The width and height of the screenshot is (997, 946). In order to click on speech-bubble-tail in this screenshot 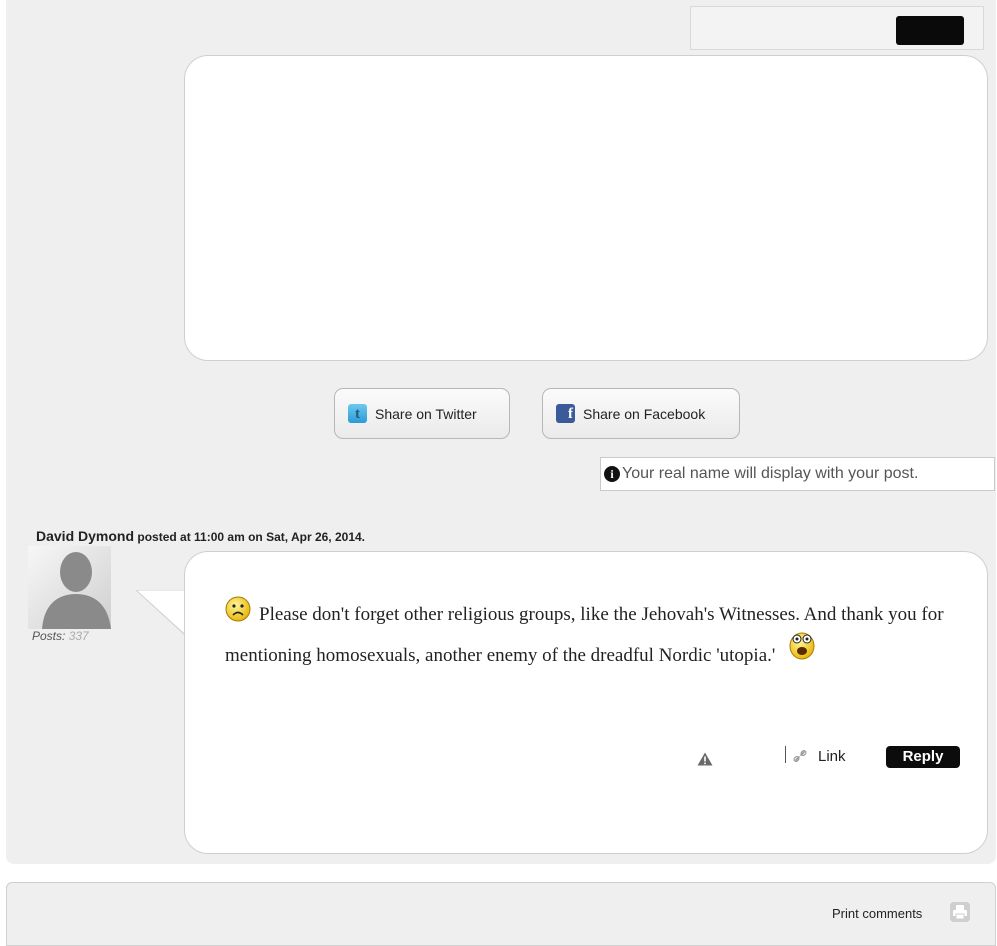, I will do `click(162, 613)`.